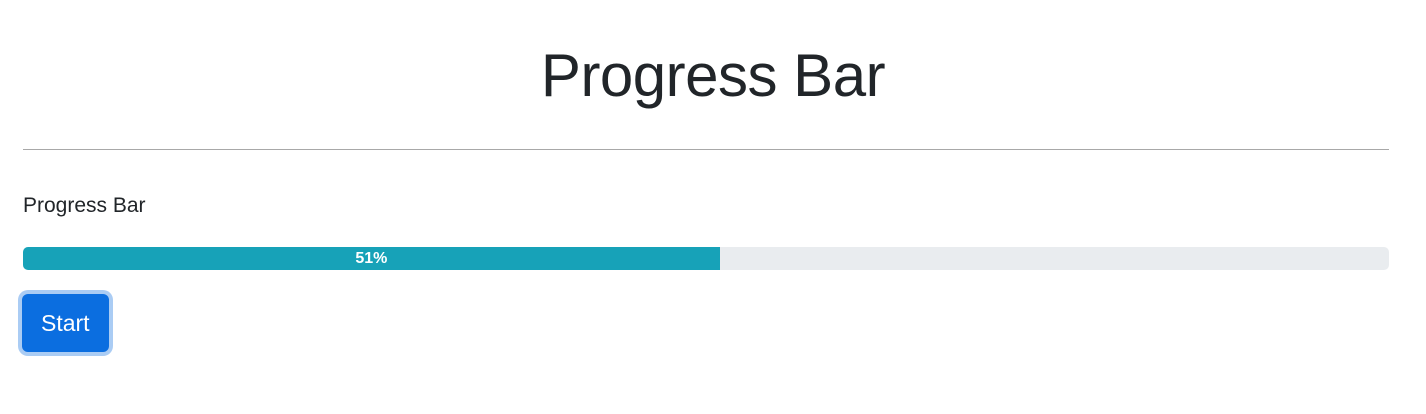 The height and width of the screenshot is (414, 1426). I want to click on progress-bar-fill: 51%, so click(371, 258).